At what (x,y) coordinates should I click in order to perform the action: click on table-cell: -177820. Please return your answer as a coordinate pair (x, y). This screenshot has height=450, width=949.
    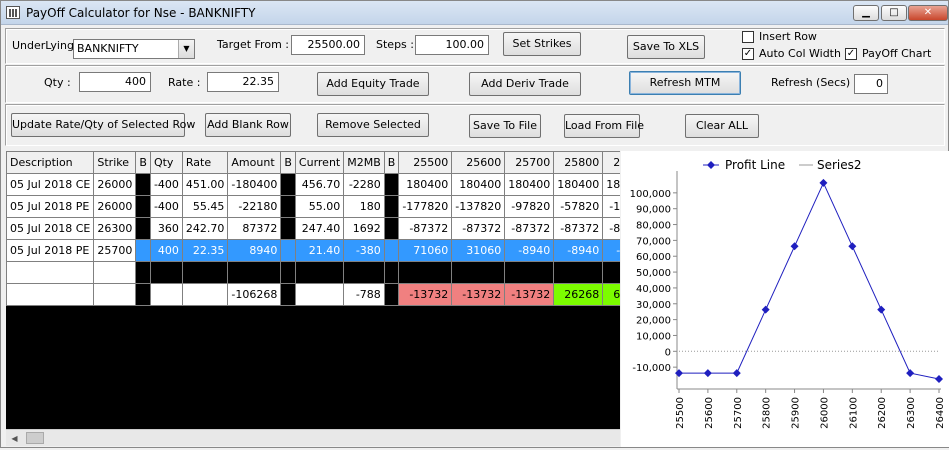
    Looking at the image, I should click on (425, 206).